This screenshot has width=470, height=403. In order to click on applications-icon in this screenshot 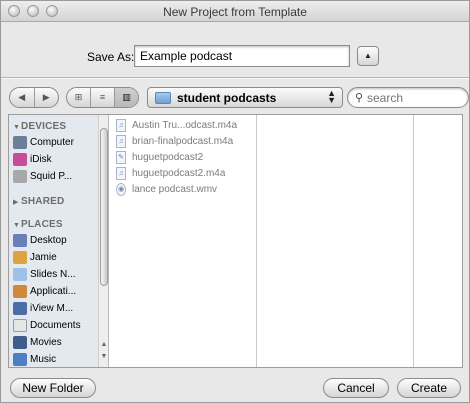, I will do `click(20, 291)`.